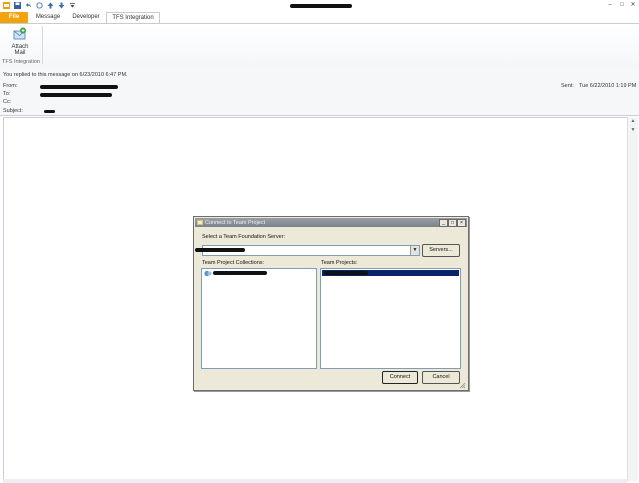  What do you see at coordinates (76, 95) in the screenshot?
I see `to-value-redacted` at bounding box center [76, 95].